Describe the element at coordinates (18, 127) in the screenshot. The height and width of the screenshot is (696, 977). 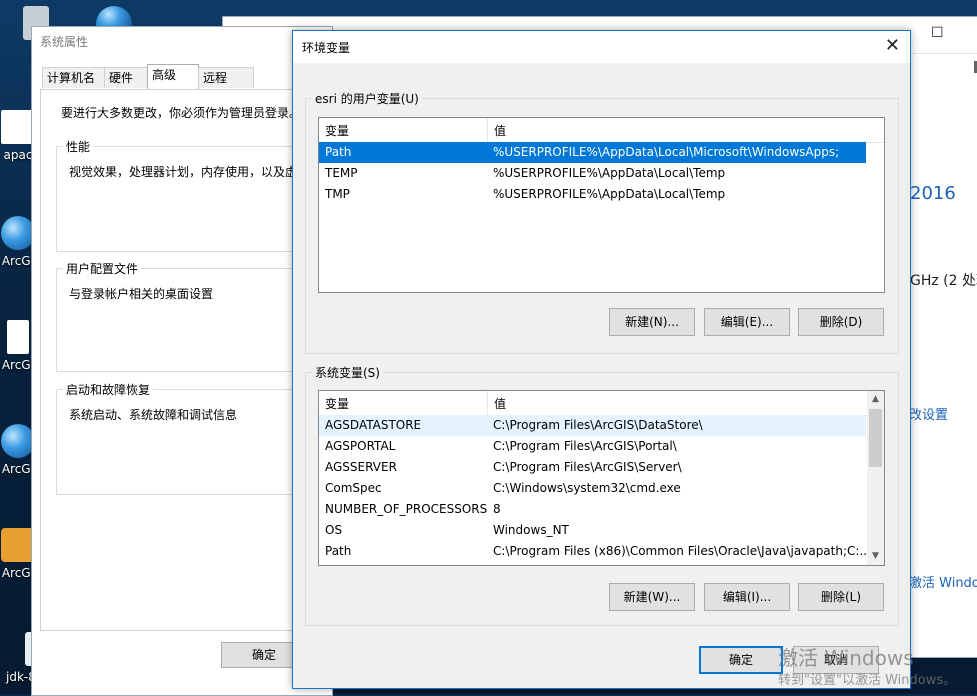
I see `apache-icon` at that location.